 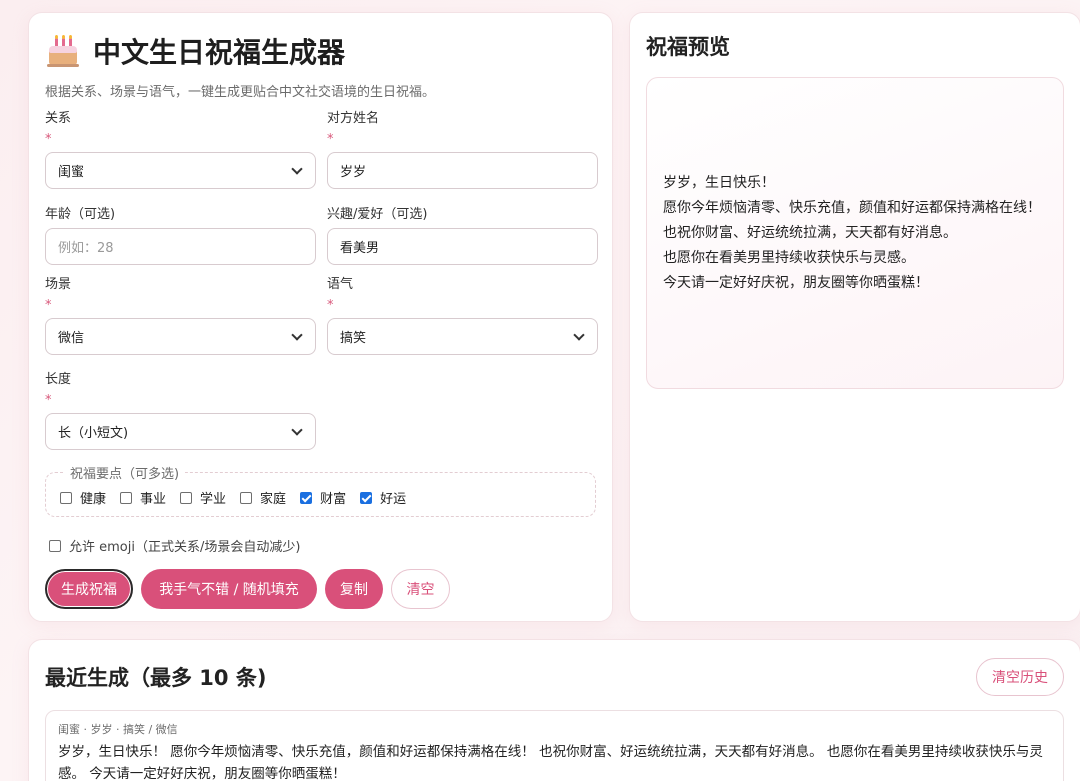 I want to click on name-input: 岁岁, so click(x=462, y=170).